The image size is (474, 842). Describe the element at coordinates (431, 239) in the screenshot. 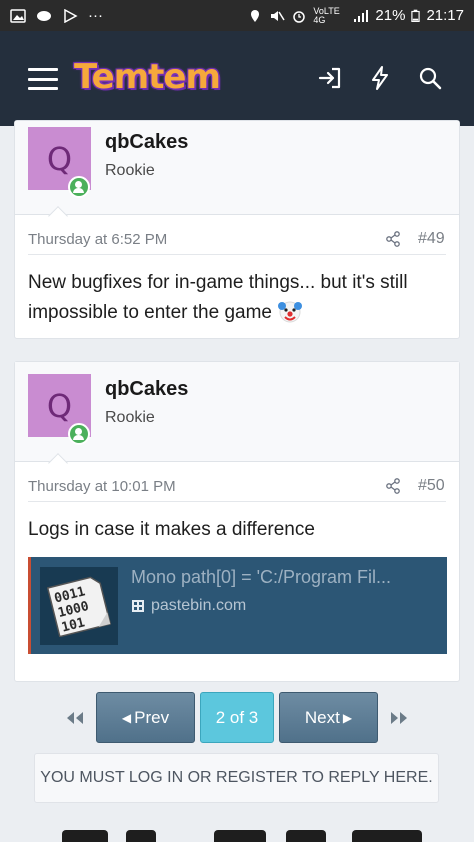

I see `post-number: #49` at that location.